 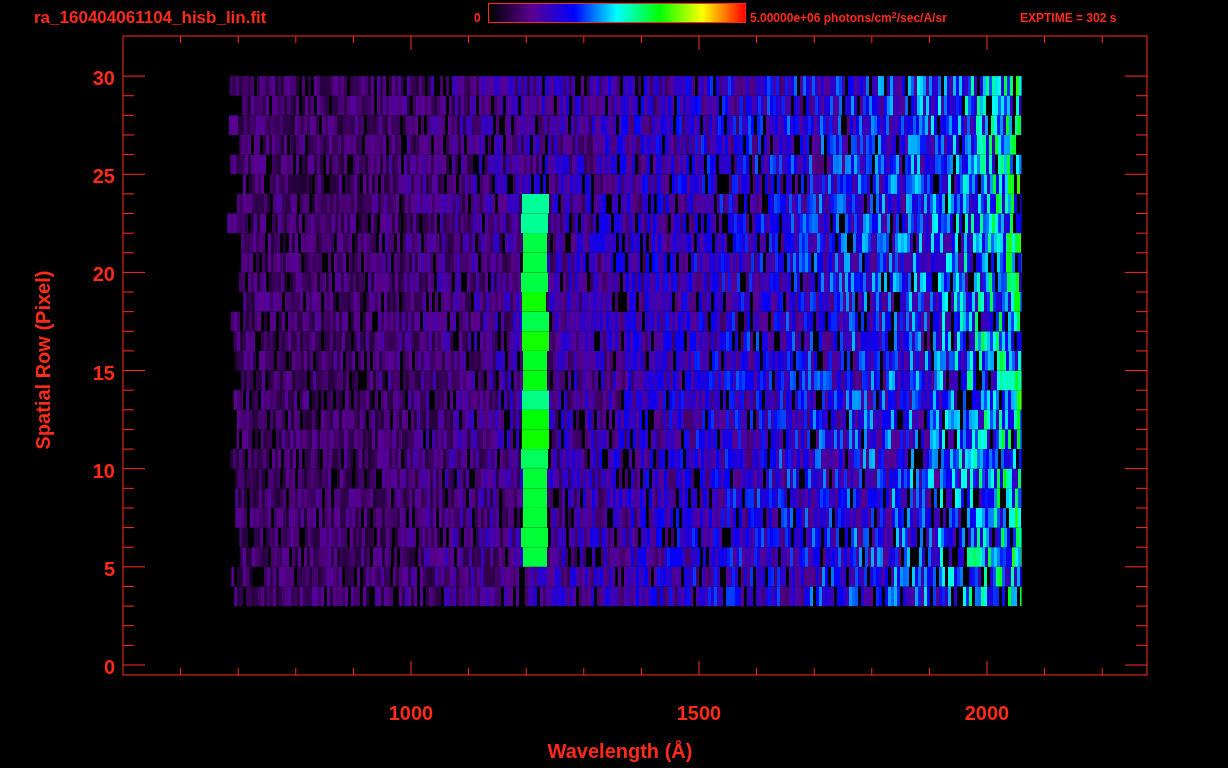 What do you see at coordinates (103, 79) in the screenshot?
I see `y-tick-label: 30` at bounding box center [103, 79].